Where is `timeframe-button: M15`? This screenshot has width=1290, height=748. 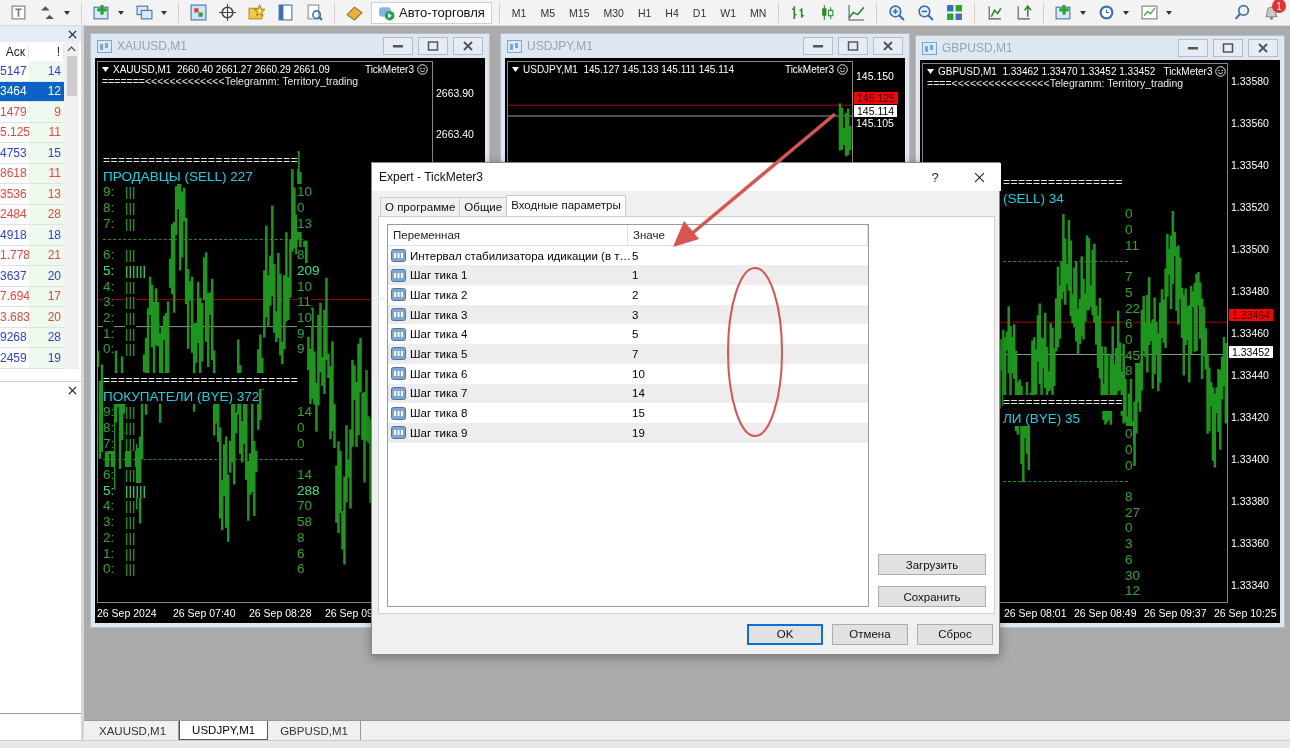
timeframe-button: M15 is located at coordinates (579, 12).